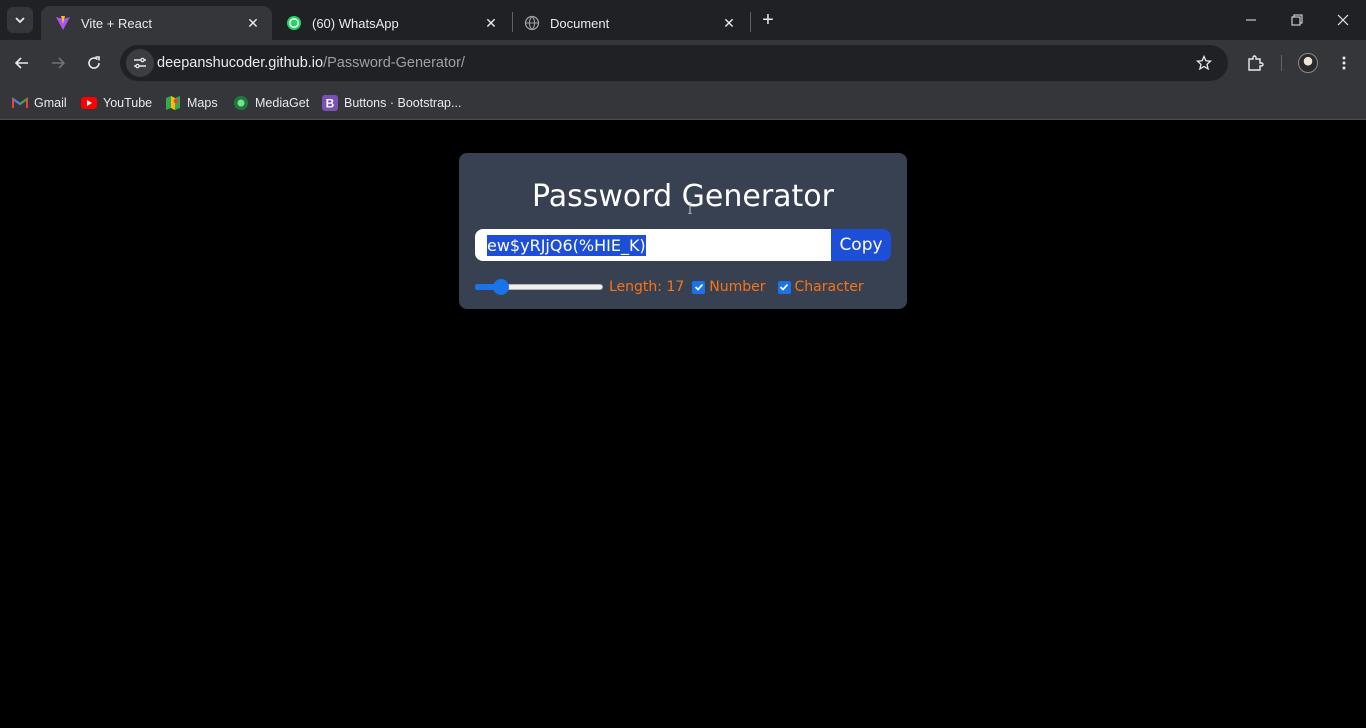 This screenshot has width=1366, height=728. I want to click on tune-icon, so click(140, 63).